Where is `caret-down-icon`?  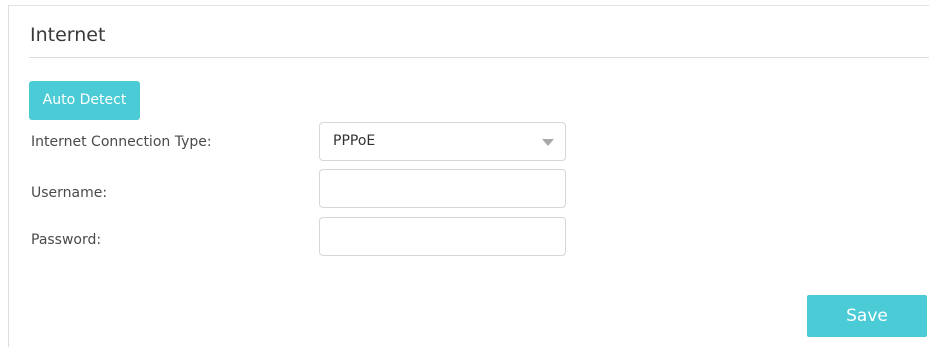 caret-down-icon is located at coordinates (548, 142).